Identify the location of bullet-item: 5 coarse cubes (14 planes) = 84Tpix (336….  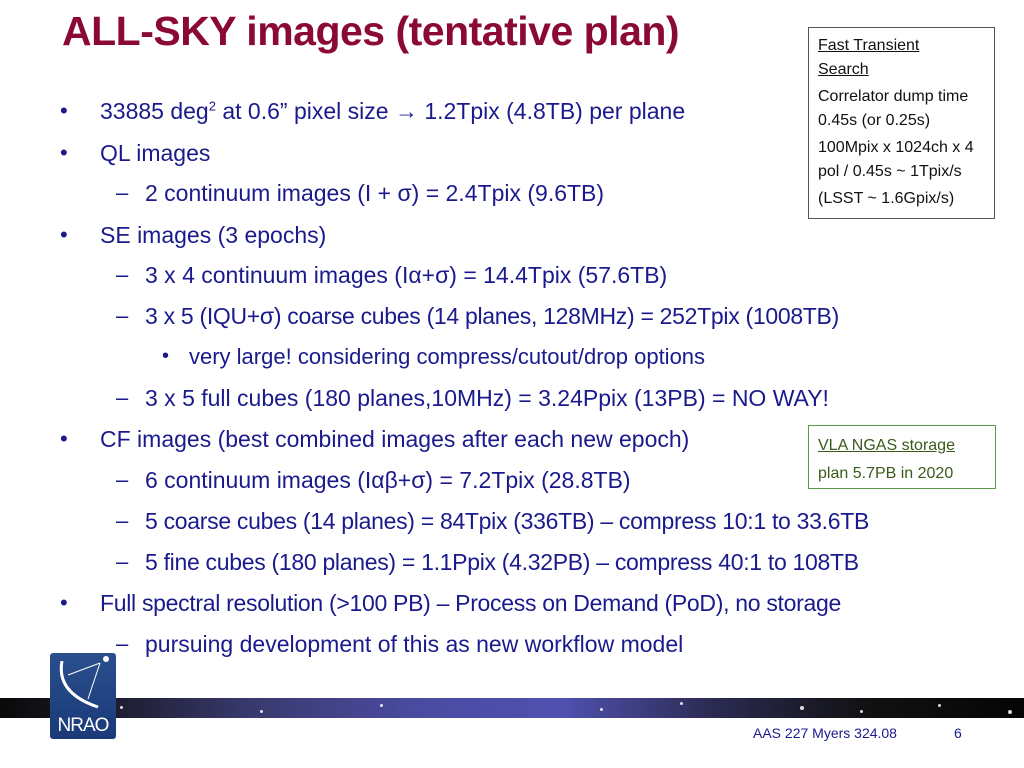
(507, 521).